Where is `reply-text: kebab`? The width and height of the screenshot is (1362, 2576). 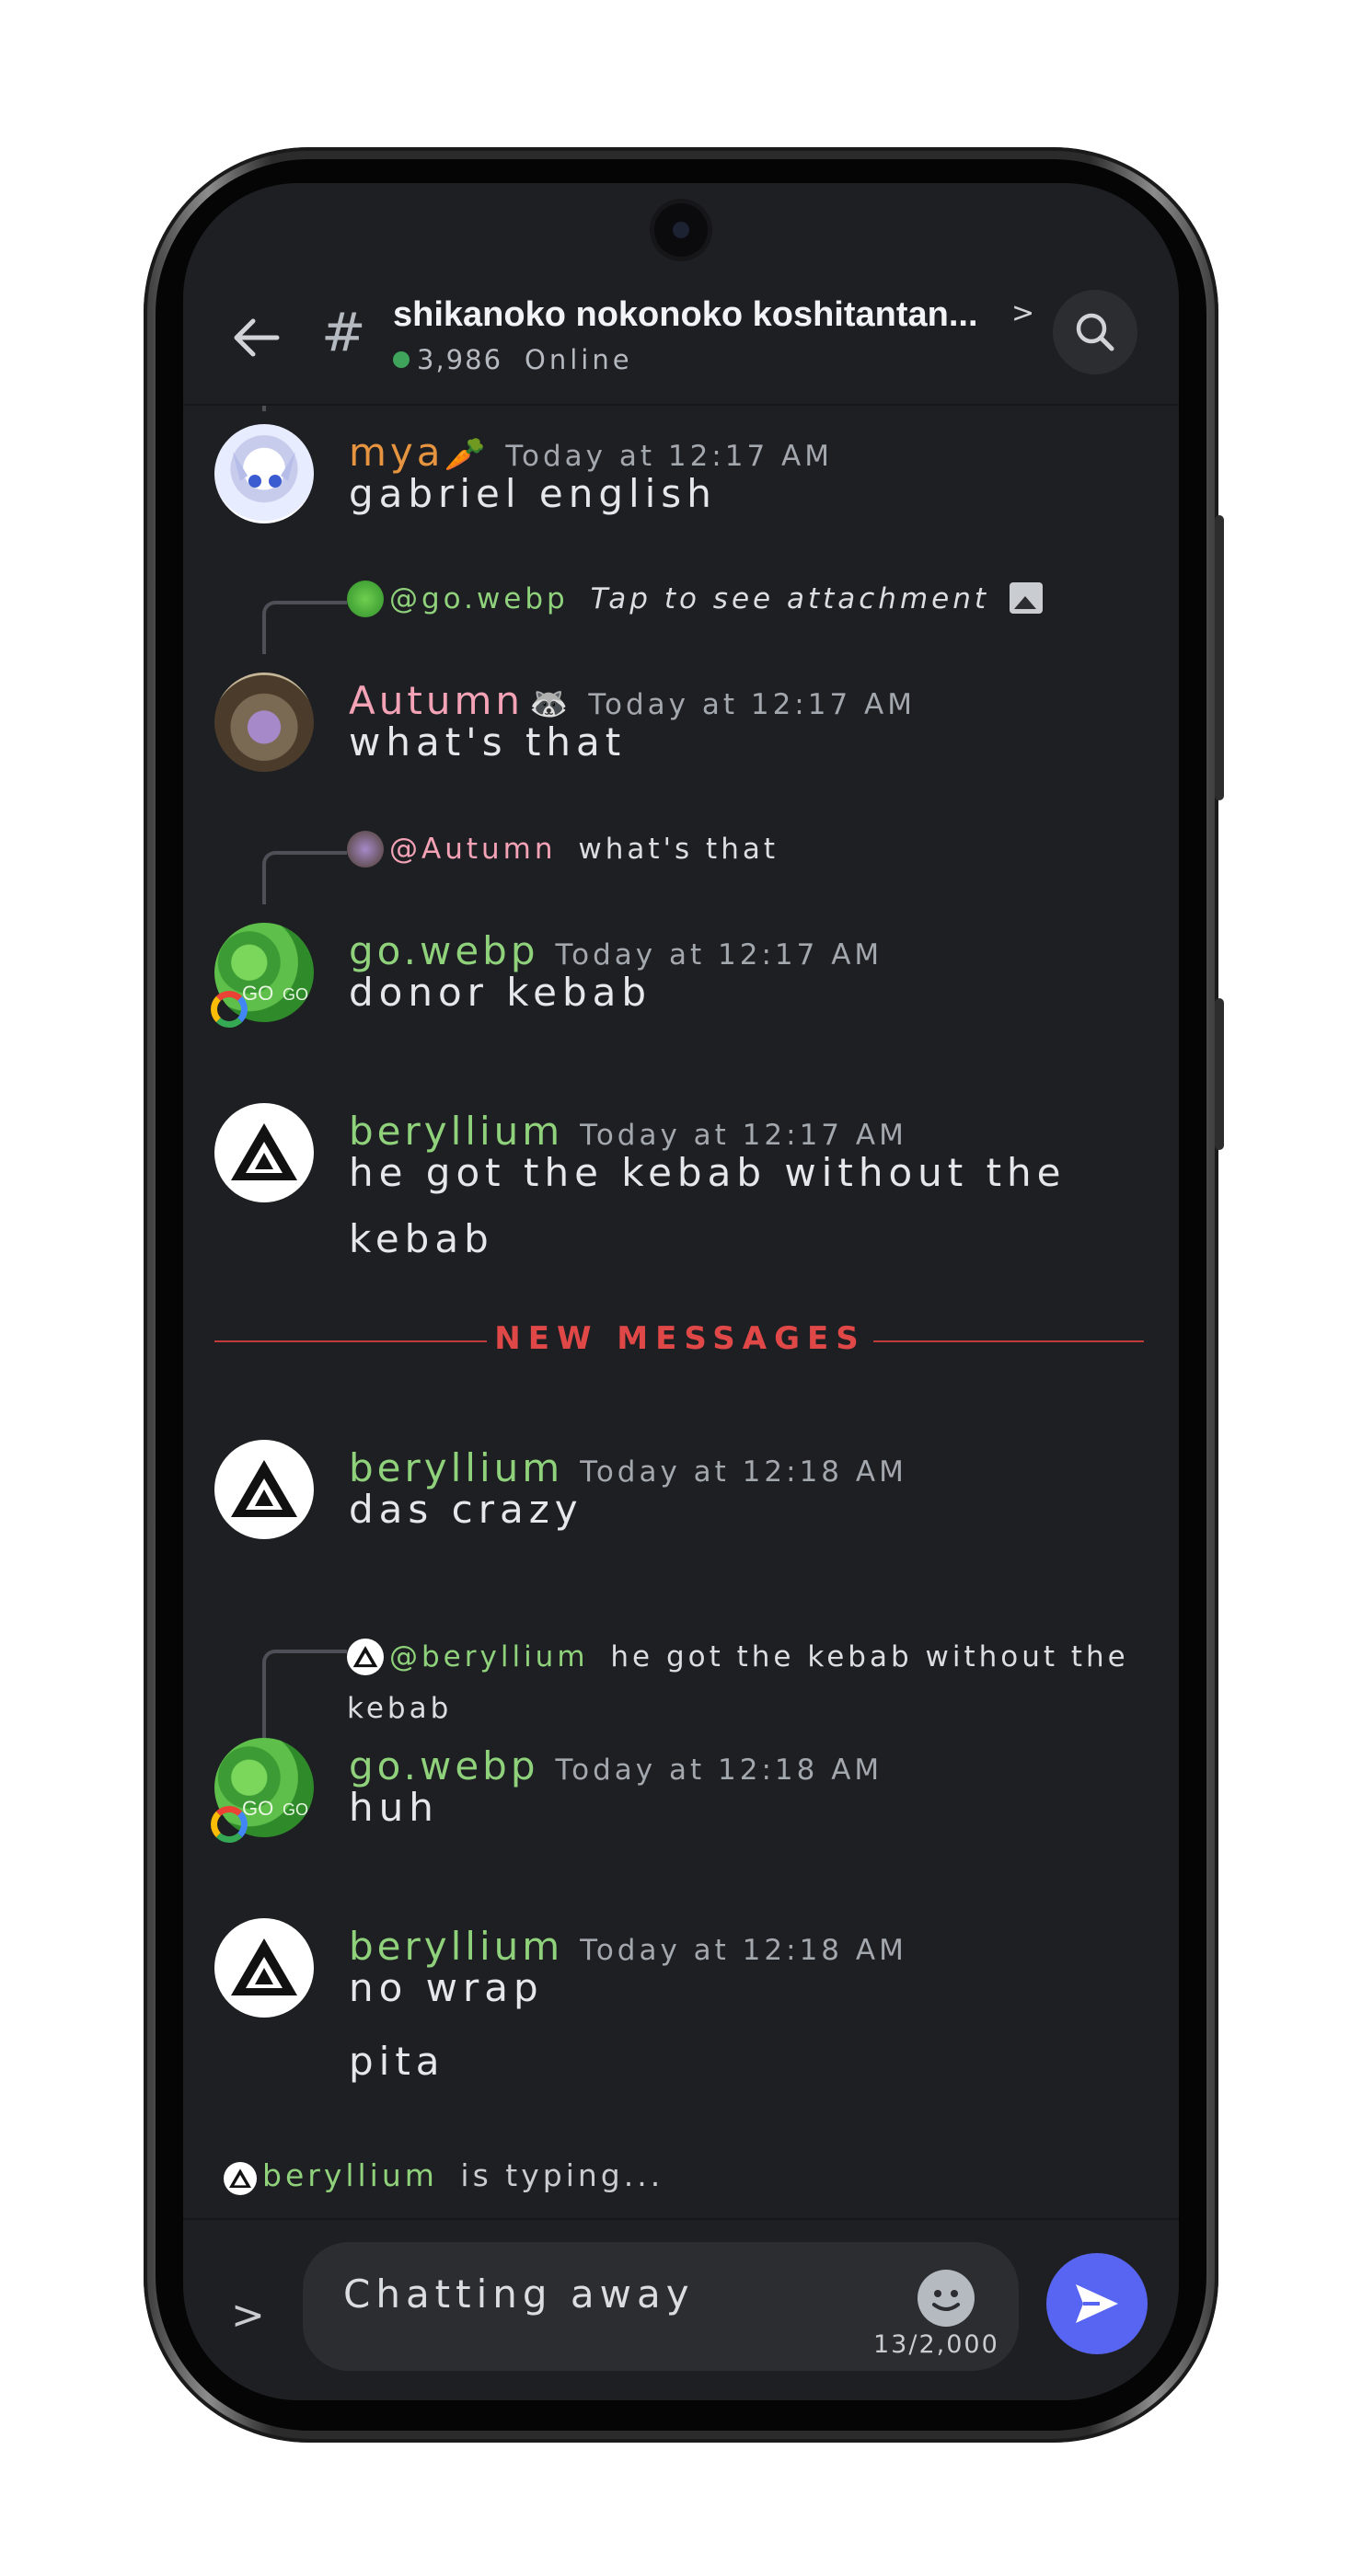
reply-text: kebab is located at coordinates (400, 1708).